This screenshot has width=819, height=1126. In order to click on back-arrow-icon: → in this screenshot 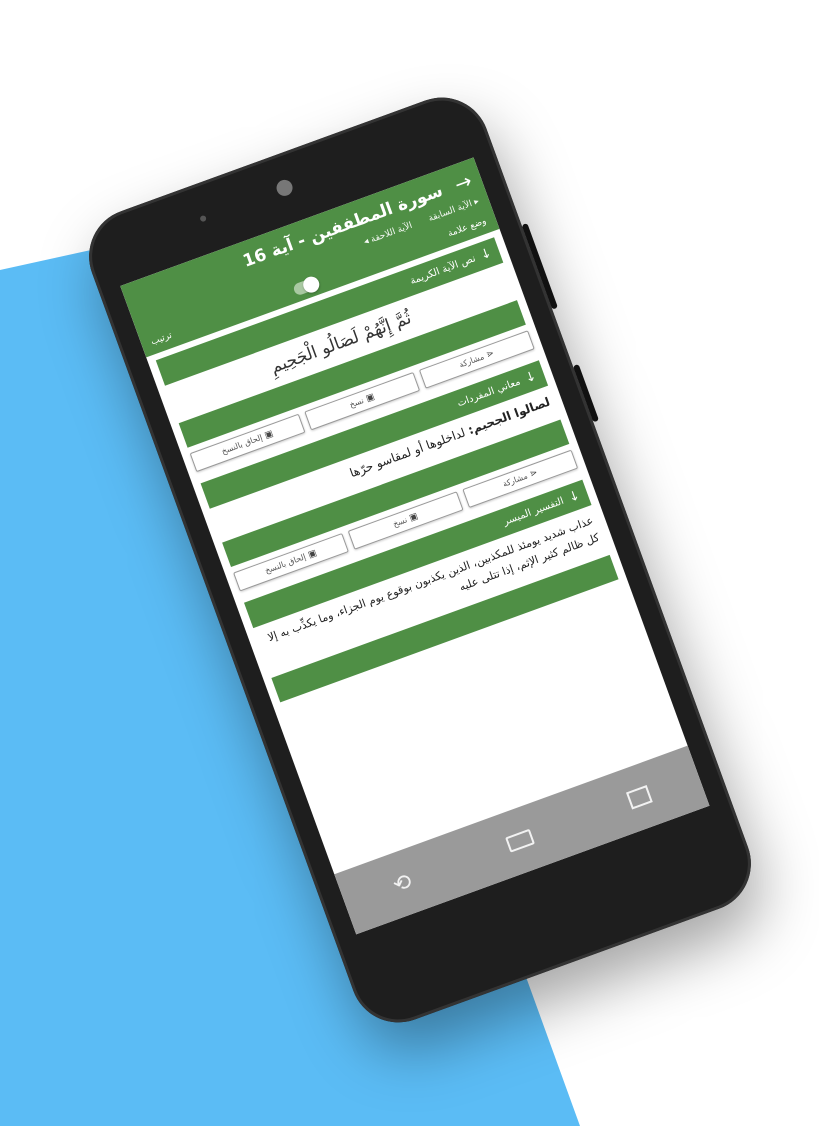, I will do `click(463, 182)`.